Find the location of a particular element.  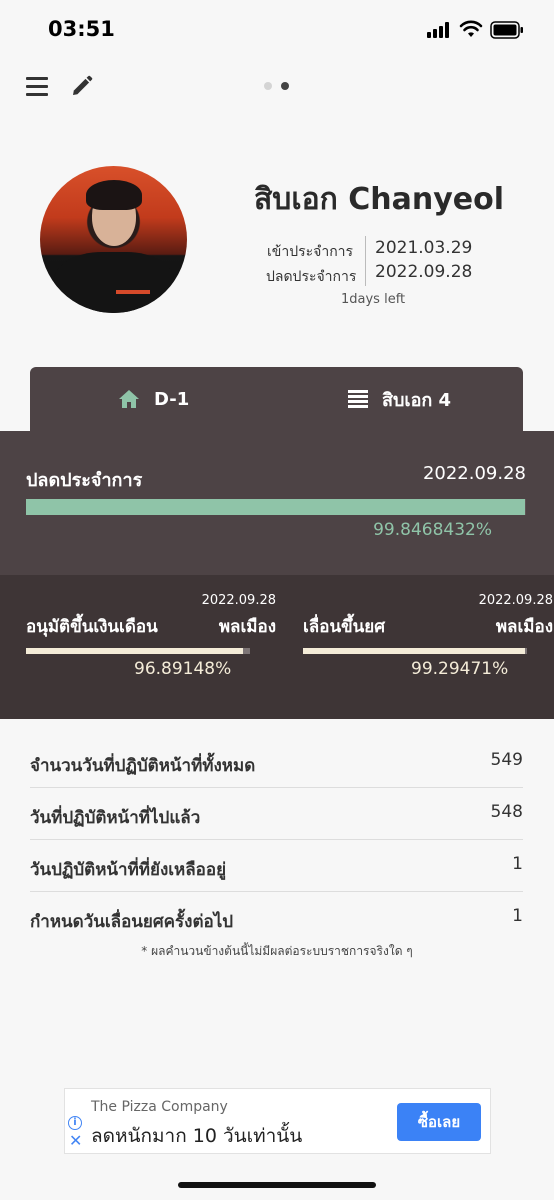

stat-label: จำนวนวันที่ปฏิบัติหน้าที่ทั้งหมด is located at coordinates (143, 766).